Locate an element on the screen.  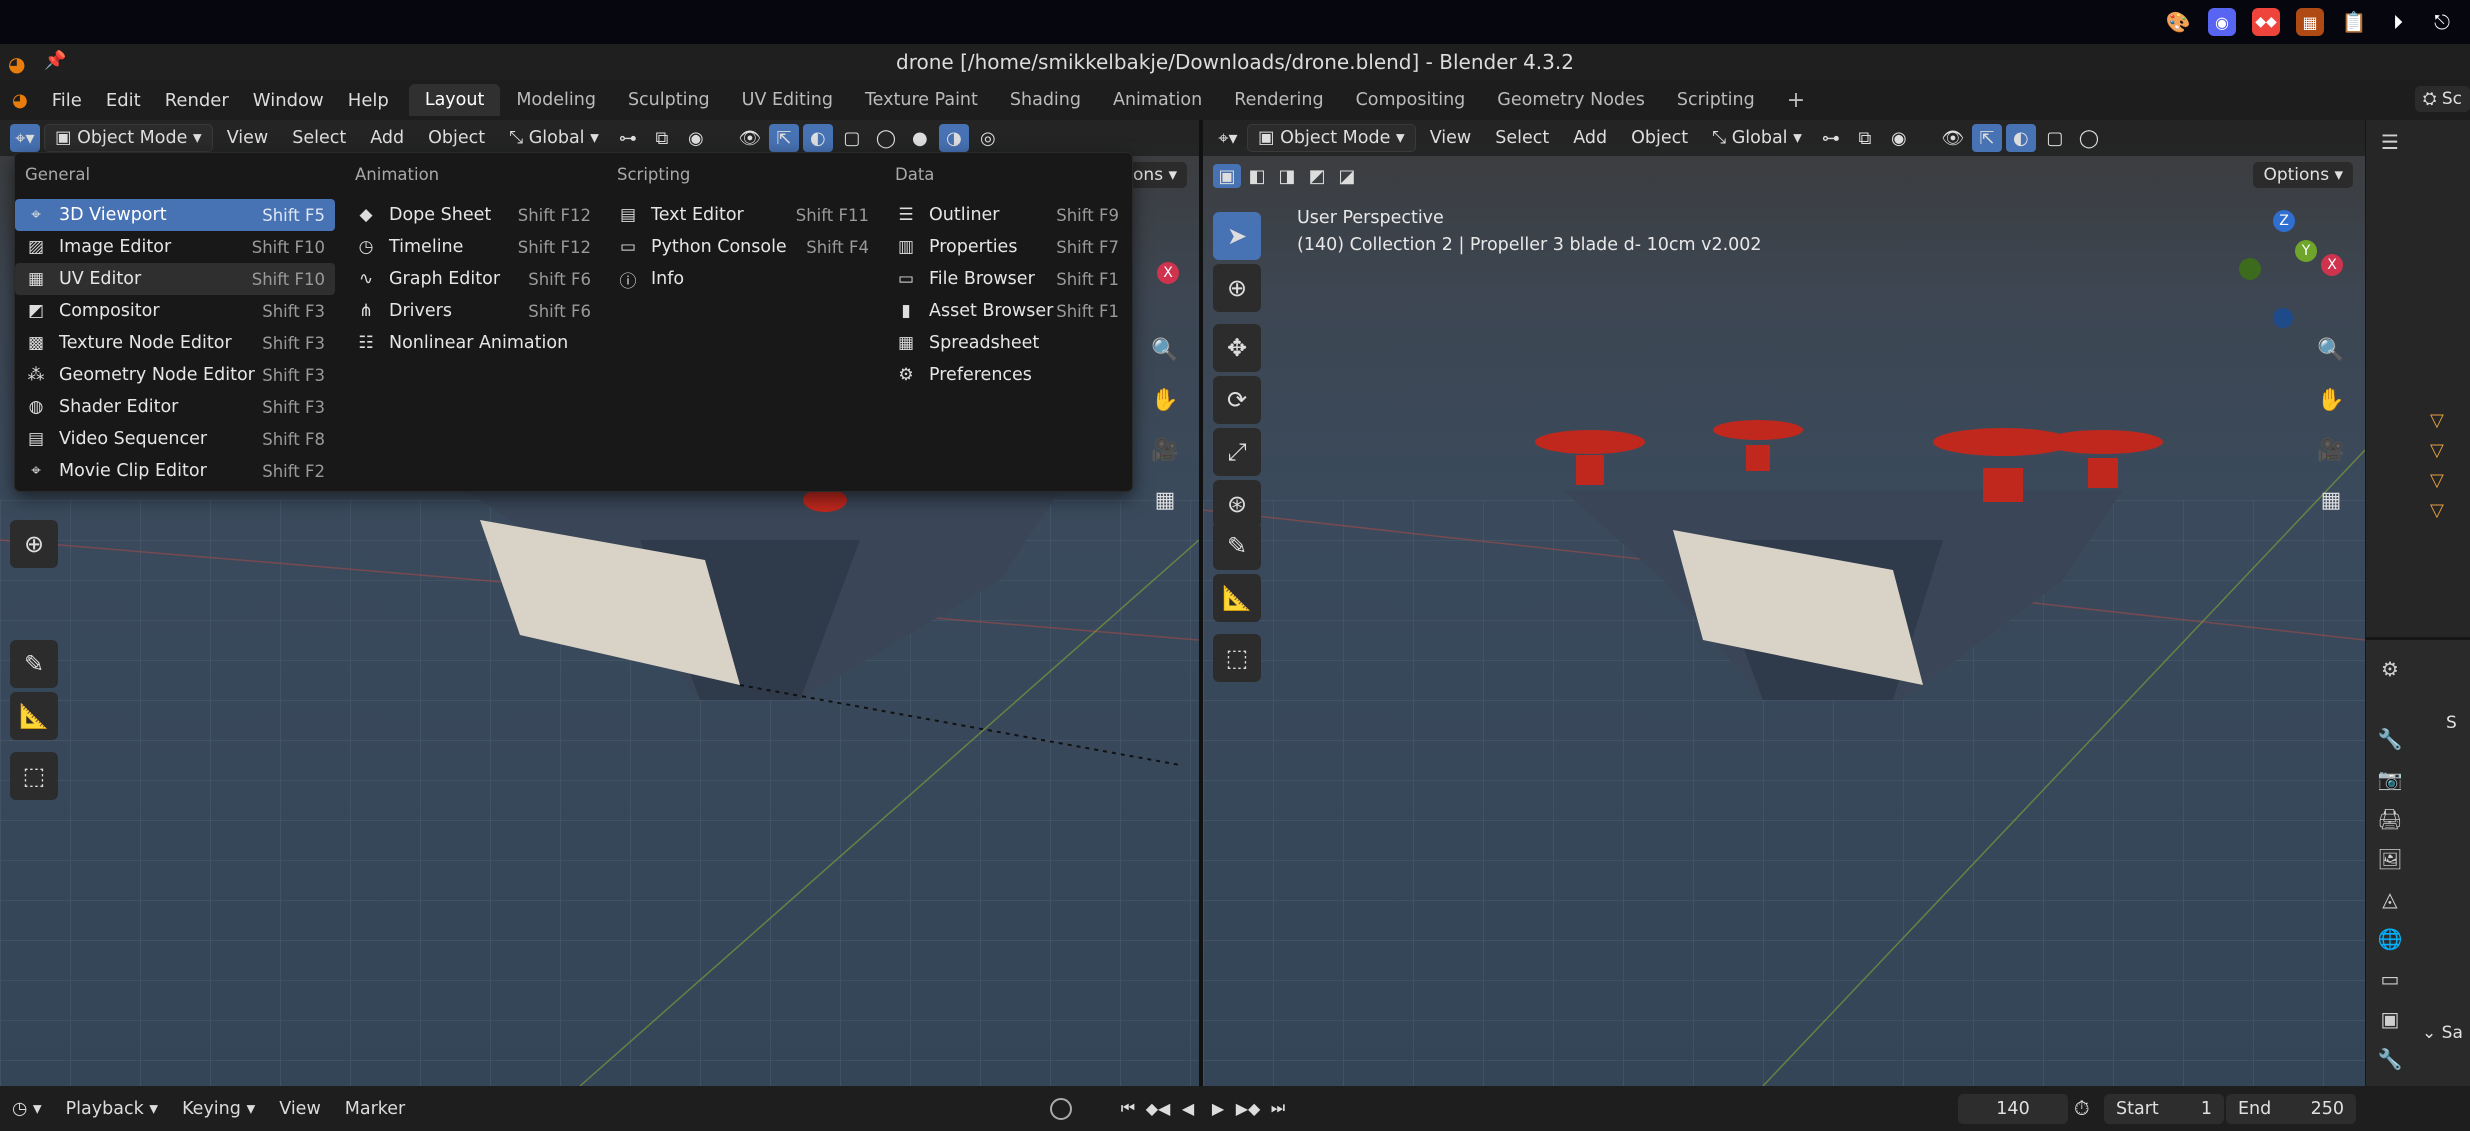
wireframe-shading-icon: ◯ is located at coordinates (886, 138).